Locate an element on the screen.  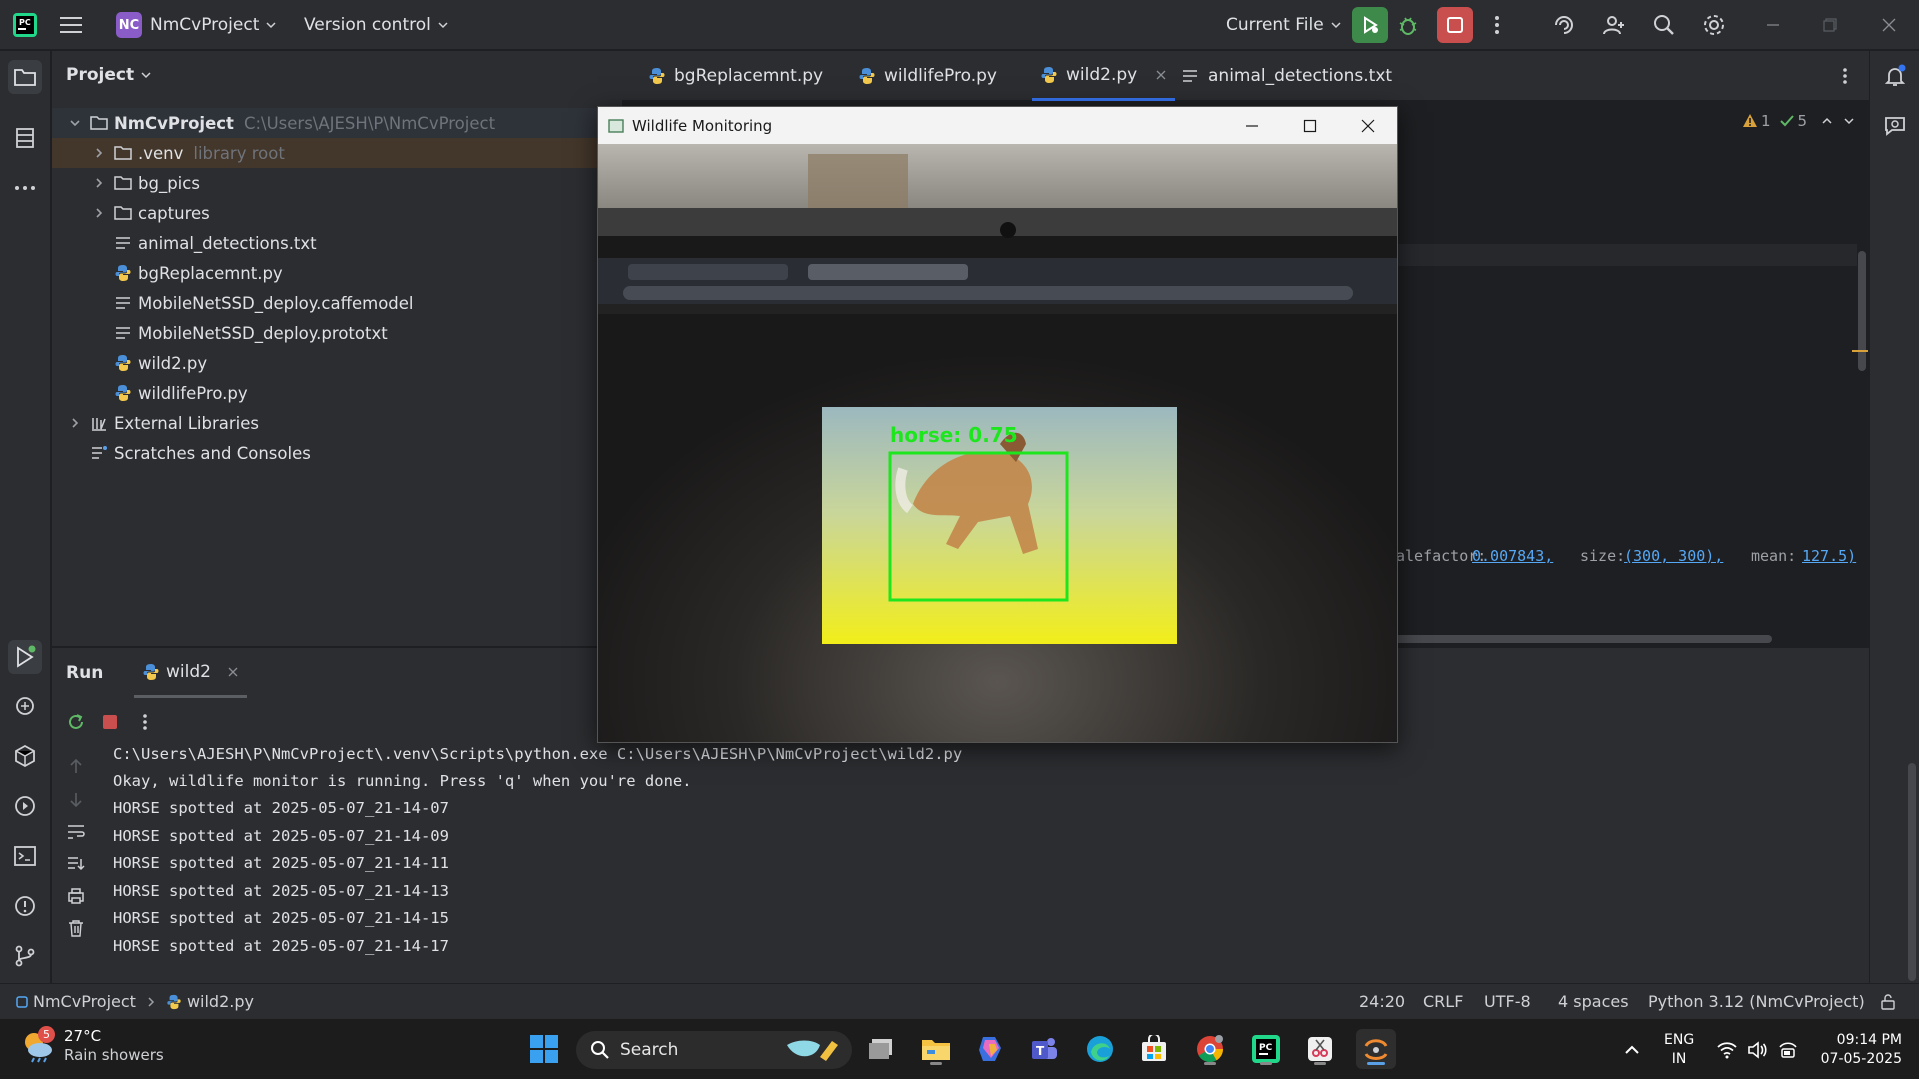
tree-item-bg-pics: bg_pics is located at coordinates (337, 183).